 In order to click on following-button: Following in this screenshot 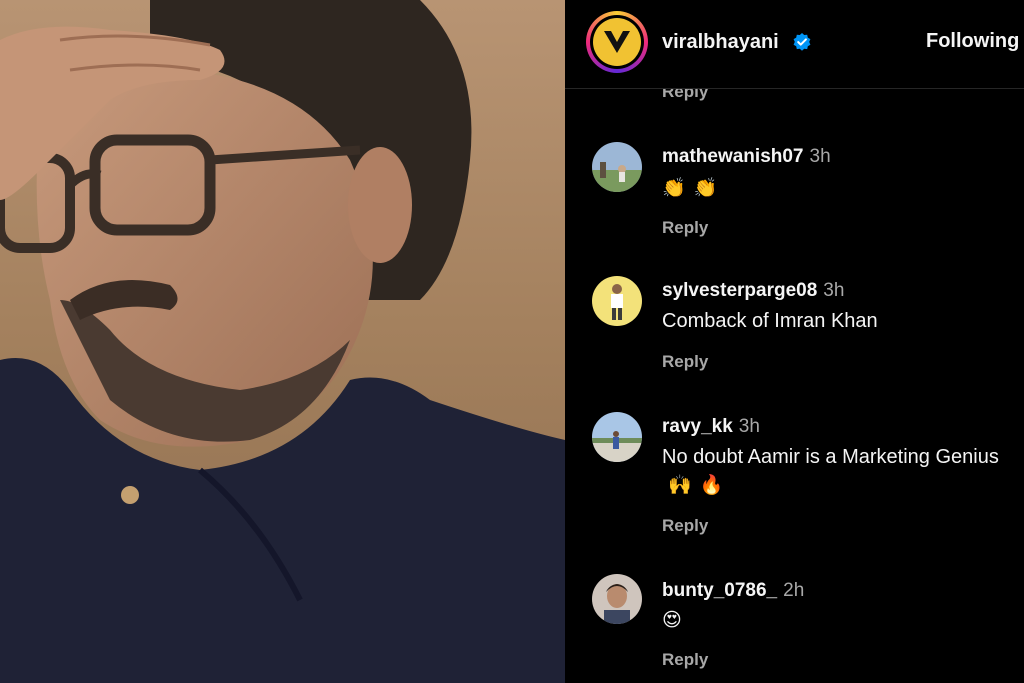, I will do `click(972, 41)`.